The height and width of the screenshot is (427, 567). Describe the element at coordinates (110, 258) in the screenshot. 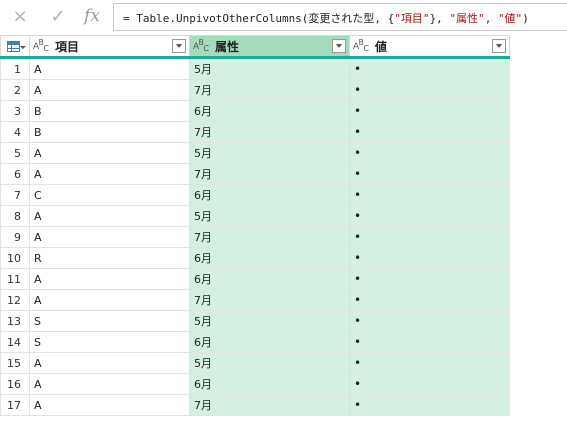

I see `cell-item: R` at that location.